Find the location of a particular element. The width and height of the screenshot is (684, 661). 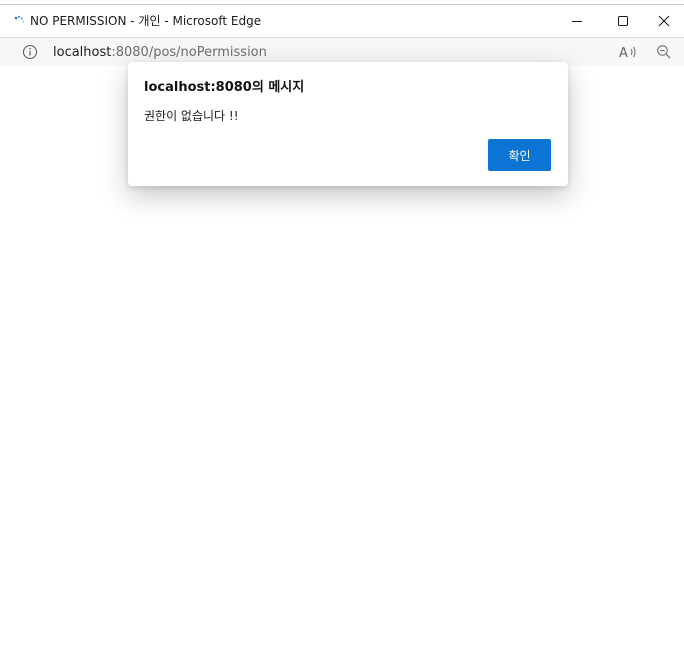

url-host: localhost is located at coordinates (82, 52).